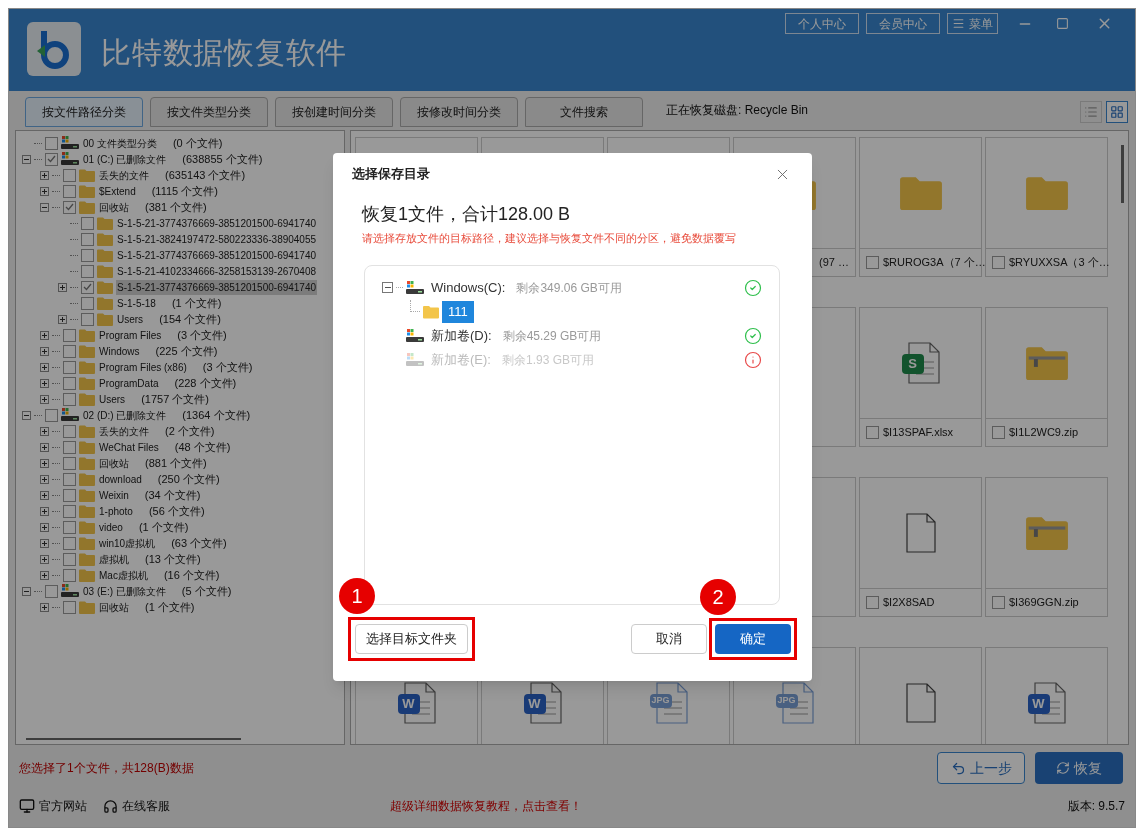 This screenshot has height=834, width=1144. Describe the element at coordinates (129, 383) in the screenshot. I see `tree-item-label: ProgramData` at that location.